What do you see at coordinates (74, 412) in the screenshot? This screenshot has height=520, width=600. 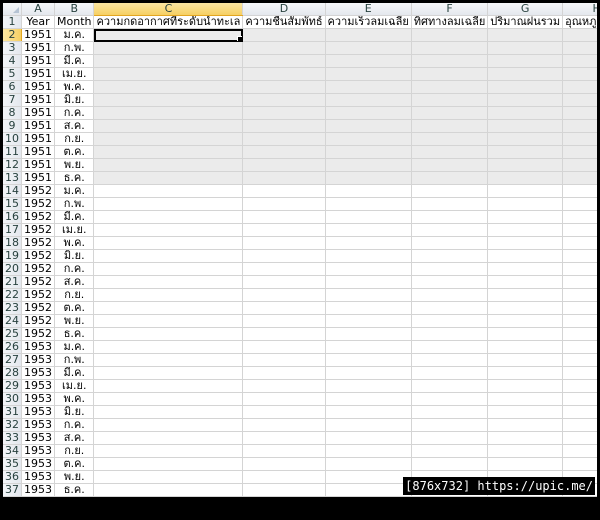 I see `cell-month: มิ.ย.` at bounding box center [74, 412].